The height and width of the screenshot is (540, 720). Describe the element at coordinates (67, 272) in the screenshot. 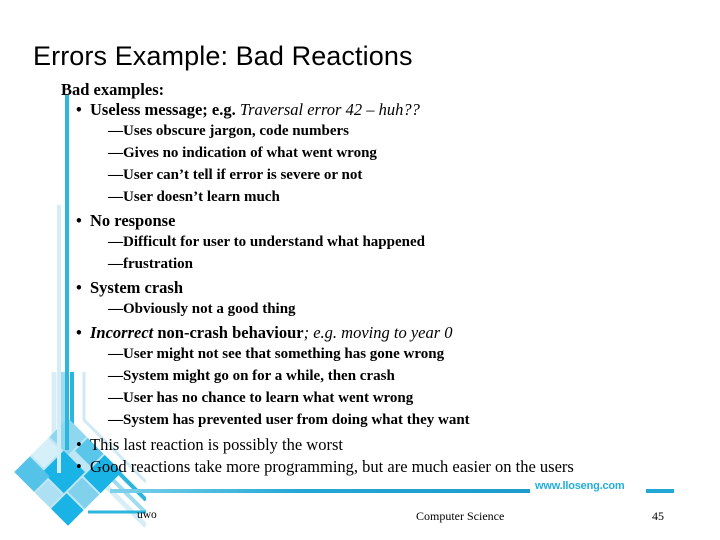

I see `accent-vertical-rule` at that location.